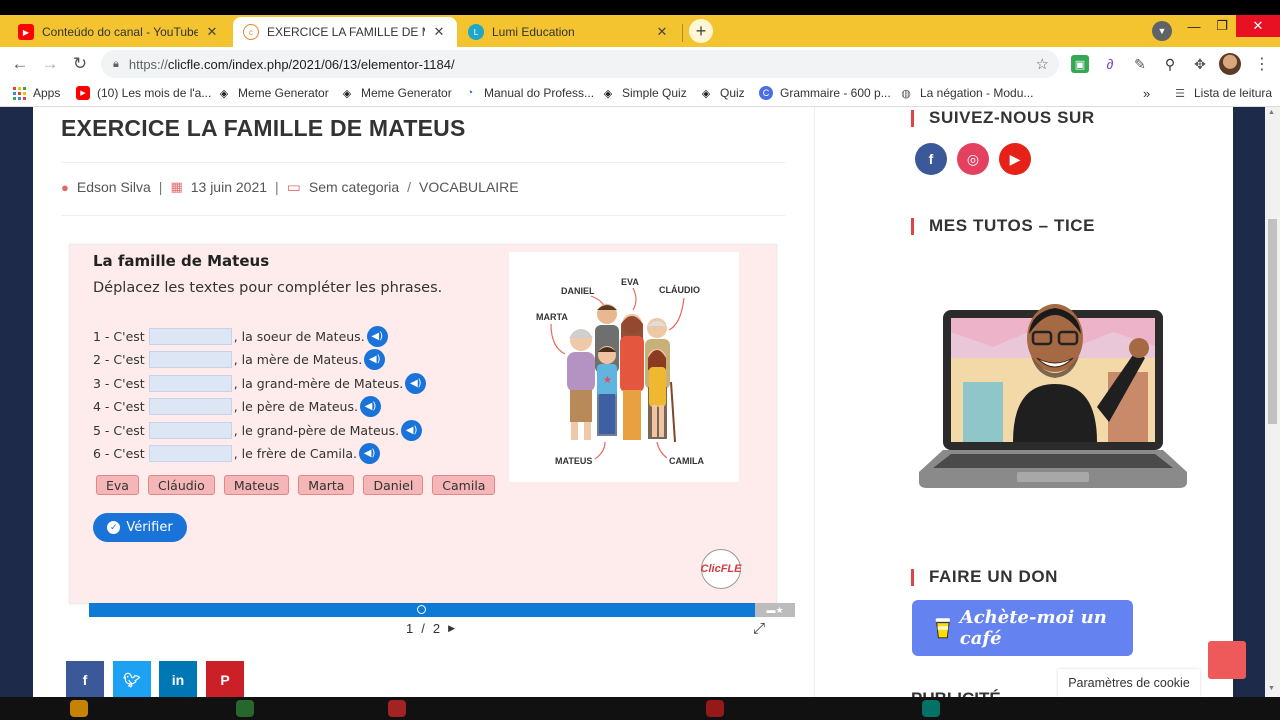 The width and height of the screenshot is (1280, 720). What do you see at coordinates (318, 383) in the screenshot?
I see `sentence-suffix: , la grand-mère de Mateus.` at bounding box center [318, 383].